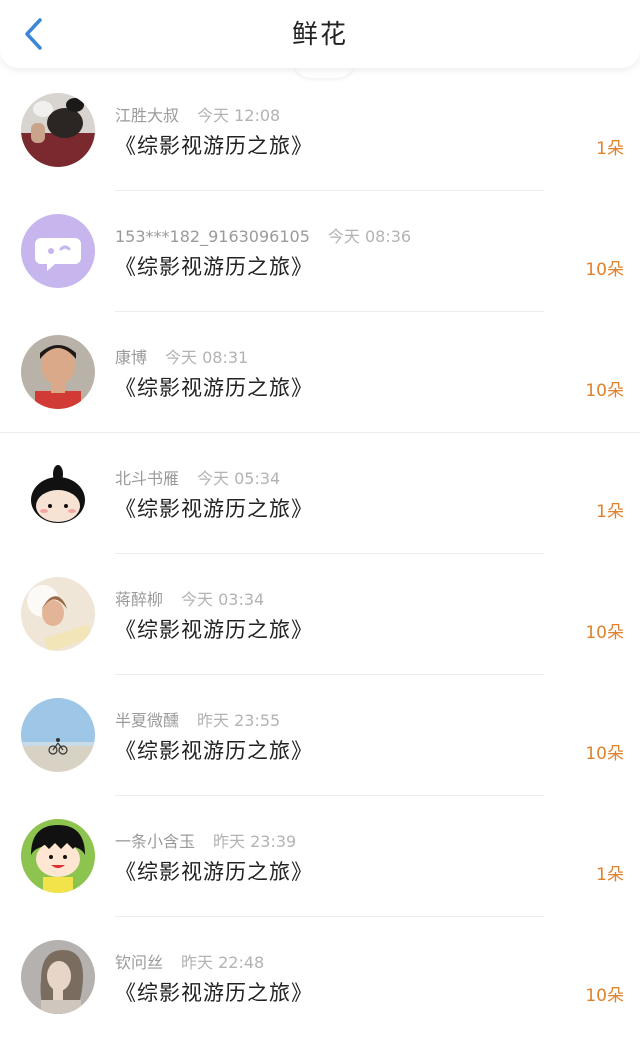  What do you see at coordinates (147, 478) in the screenshot?
I see `sender-name: 北斗书雁` at bounding box center [147, 478].